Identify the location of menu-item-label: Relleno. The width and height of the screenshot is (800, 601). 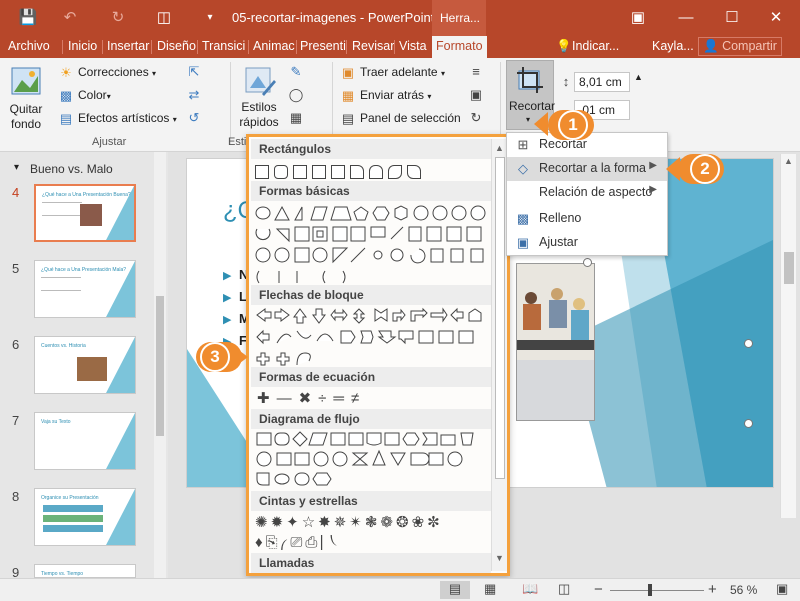
(560, 218).